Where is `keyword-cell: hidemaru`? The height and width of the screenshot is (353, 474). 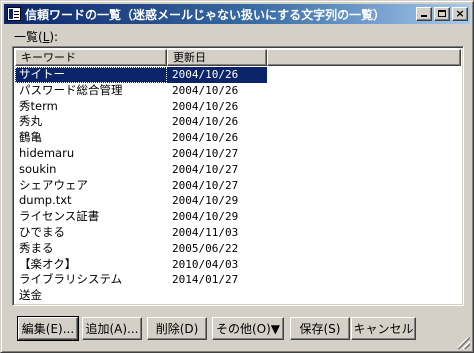 keyword-cell: hidemaru is located at coordinates (47, 152).